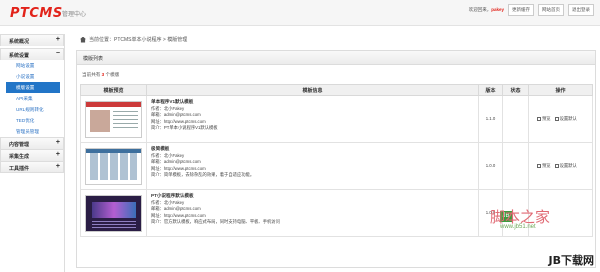  Describe the element at coordinates (497, 9) in the screenshot. I see `current-user: pakey` at that location.